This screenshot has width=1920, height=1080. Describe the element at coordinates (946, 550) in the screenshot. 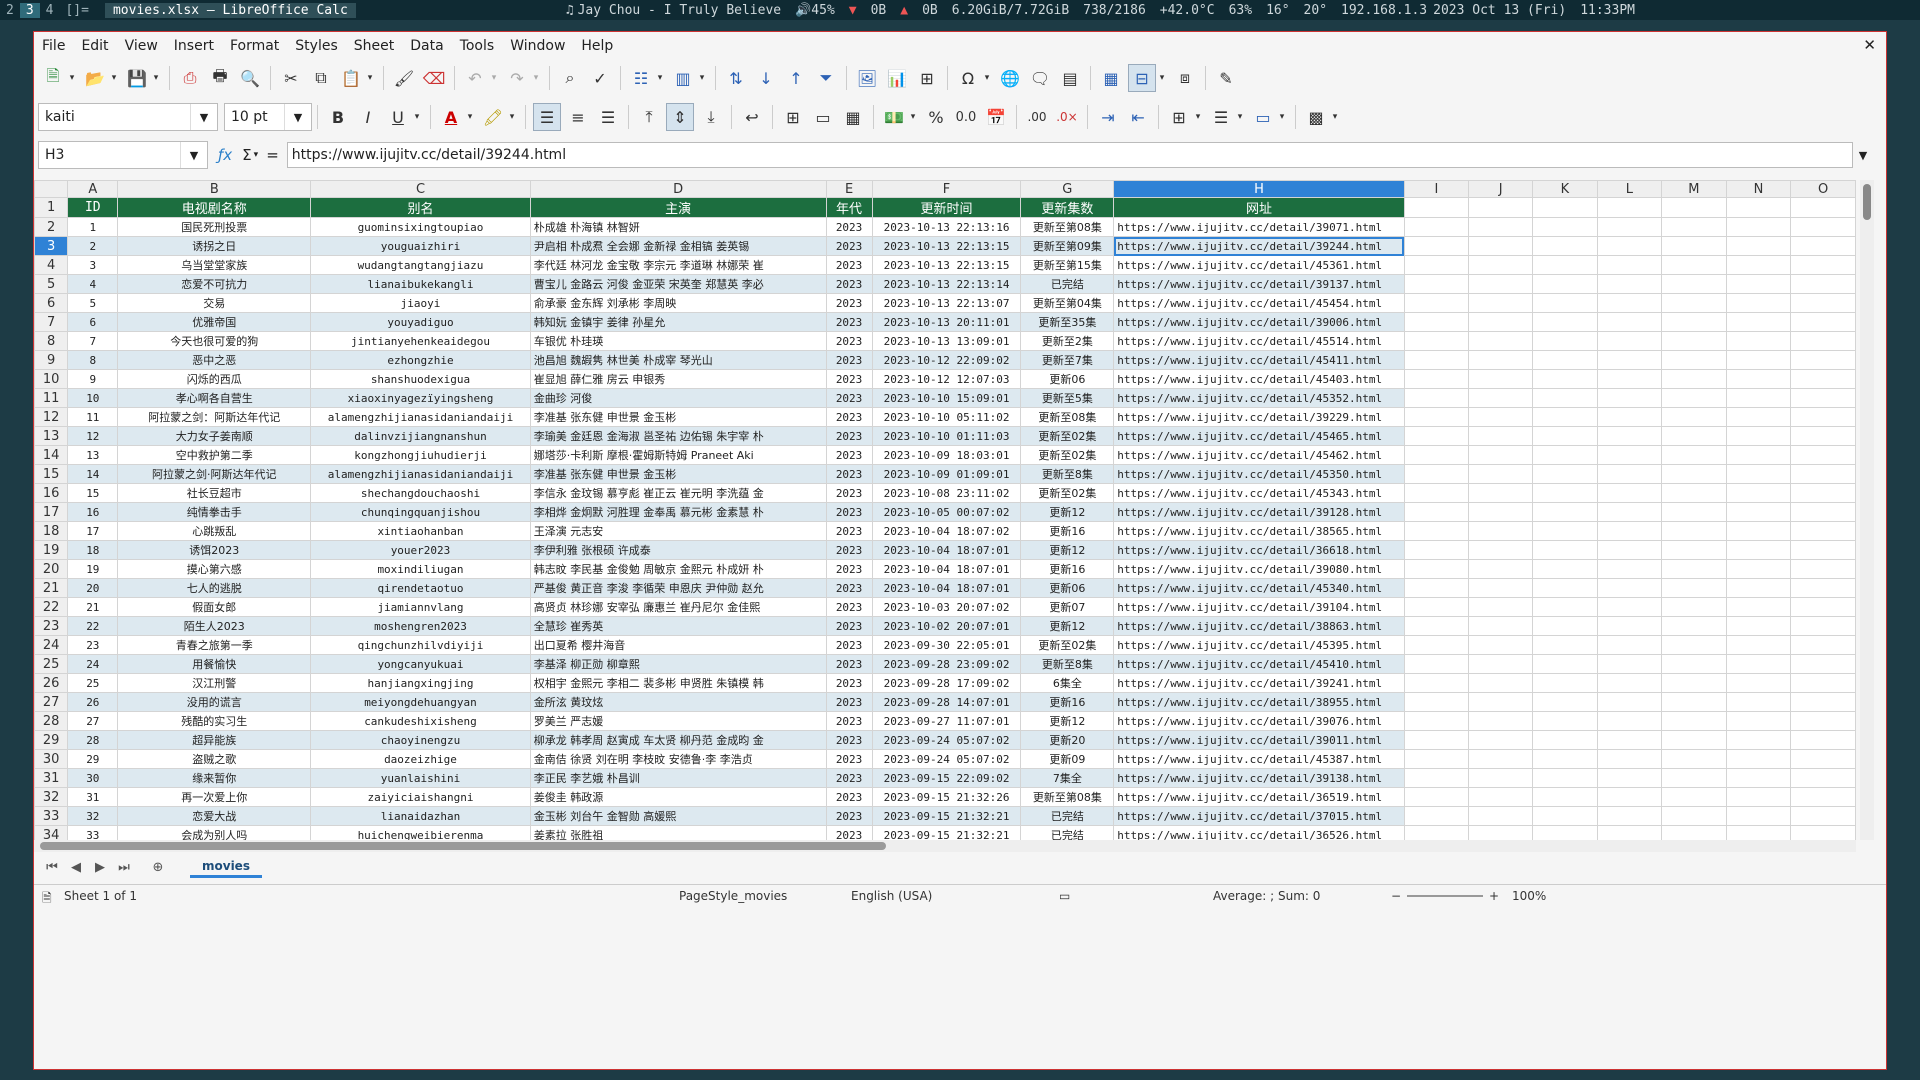

I see `cell: 2023-10-04 18:07:01` at that location.